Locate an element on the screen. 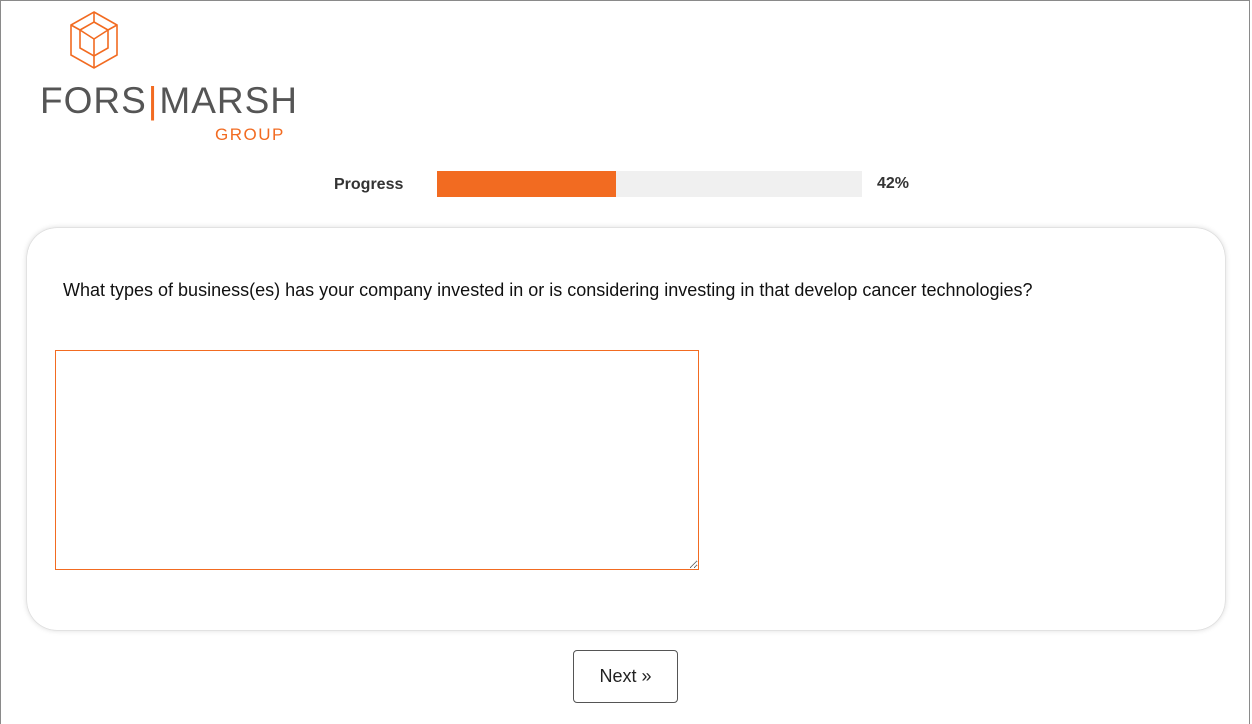 The width and height of the screenshot is (1252, 724). logo-wordmark: FORS|MARSH is located at coordinates (169, 100).